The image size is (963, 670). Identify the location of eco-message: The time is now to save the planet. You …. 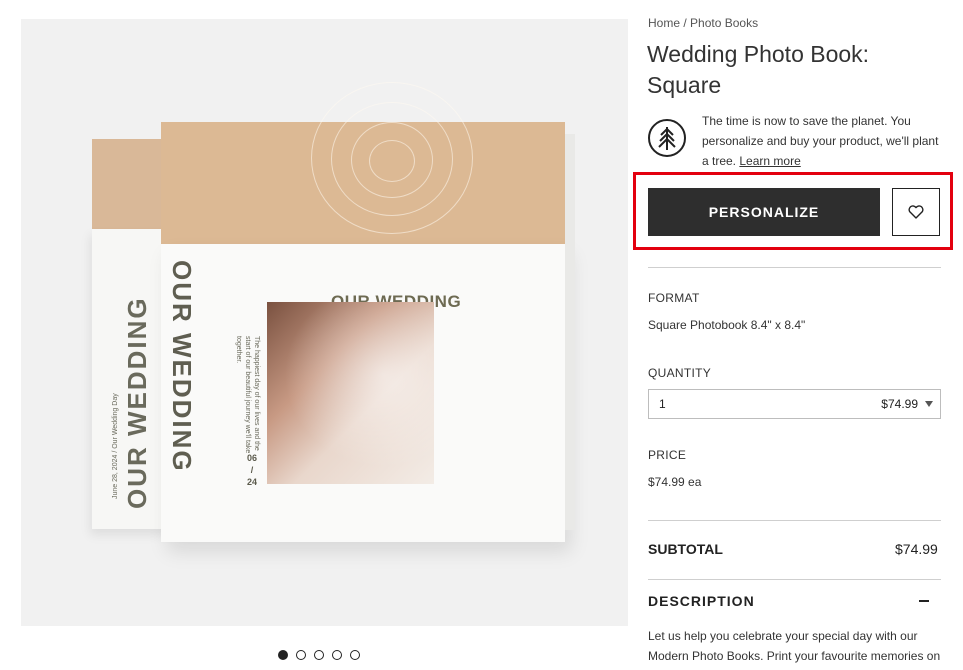
(822, 141).